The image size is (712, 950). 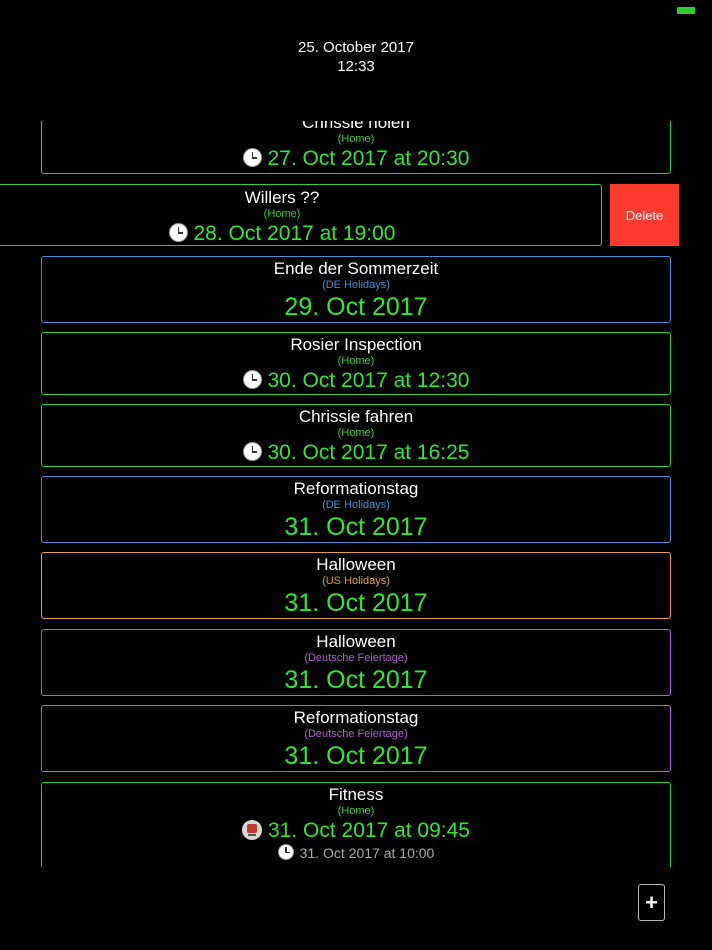 I want to click on event-datetime: 27. Oct 2017 at 20:30, so click(x=356, y=159).